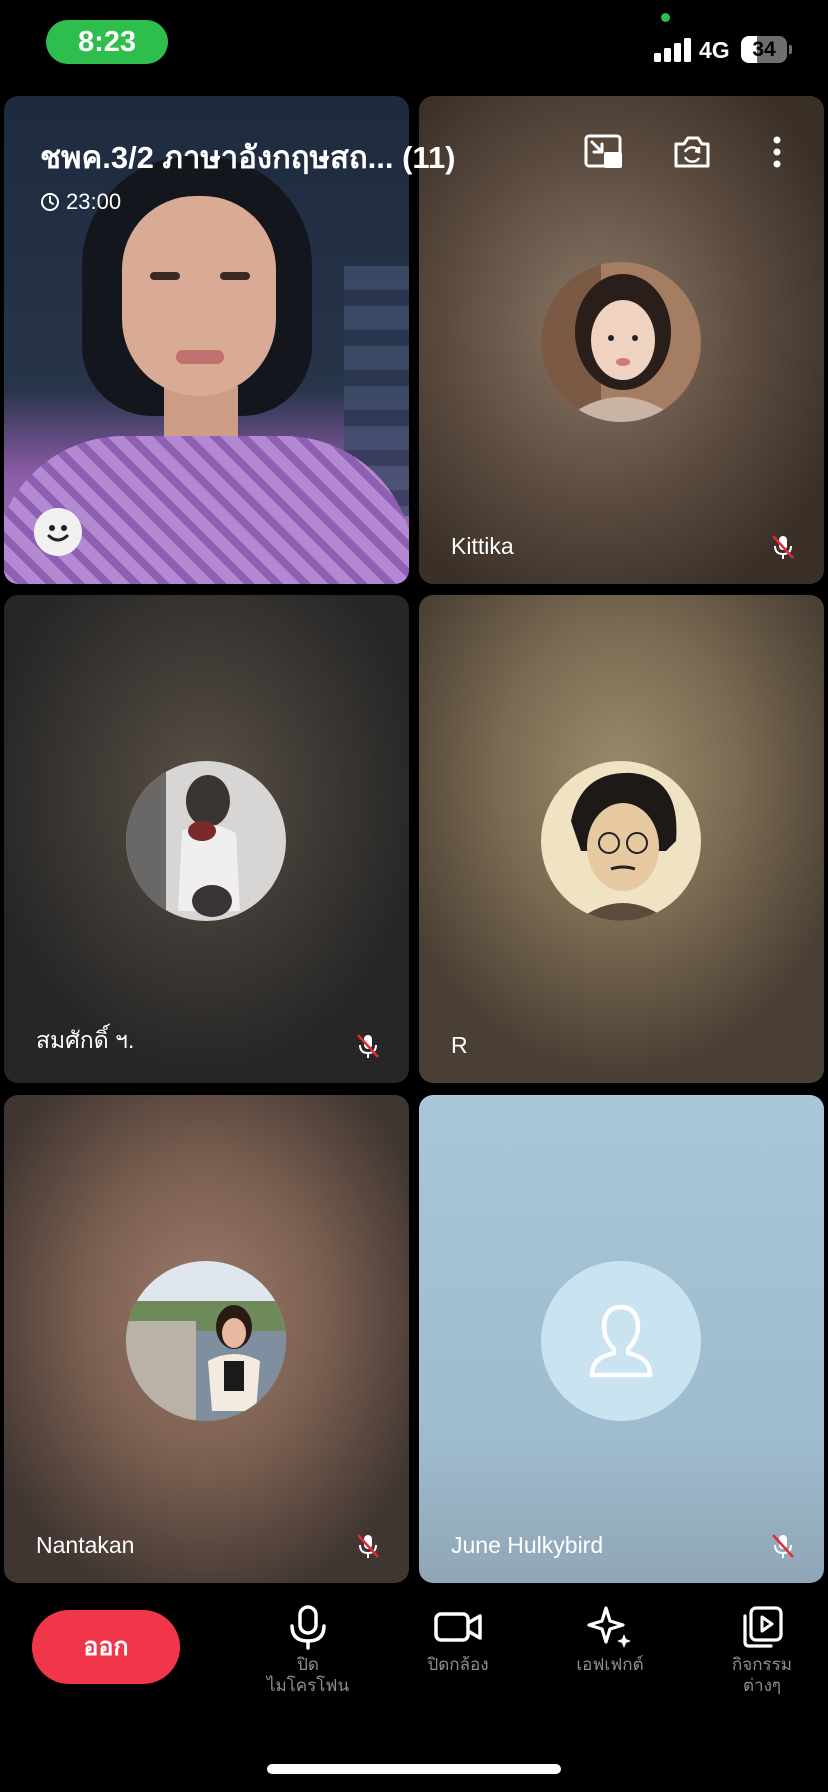 Image resolution: width=828 pixels, height=1792 pixels. Describe the element at coordinates (106, 1647) in the screenshot. I see `leave-call-button: ออก` at that location.